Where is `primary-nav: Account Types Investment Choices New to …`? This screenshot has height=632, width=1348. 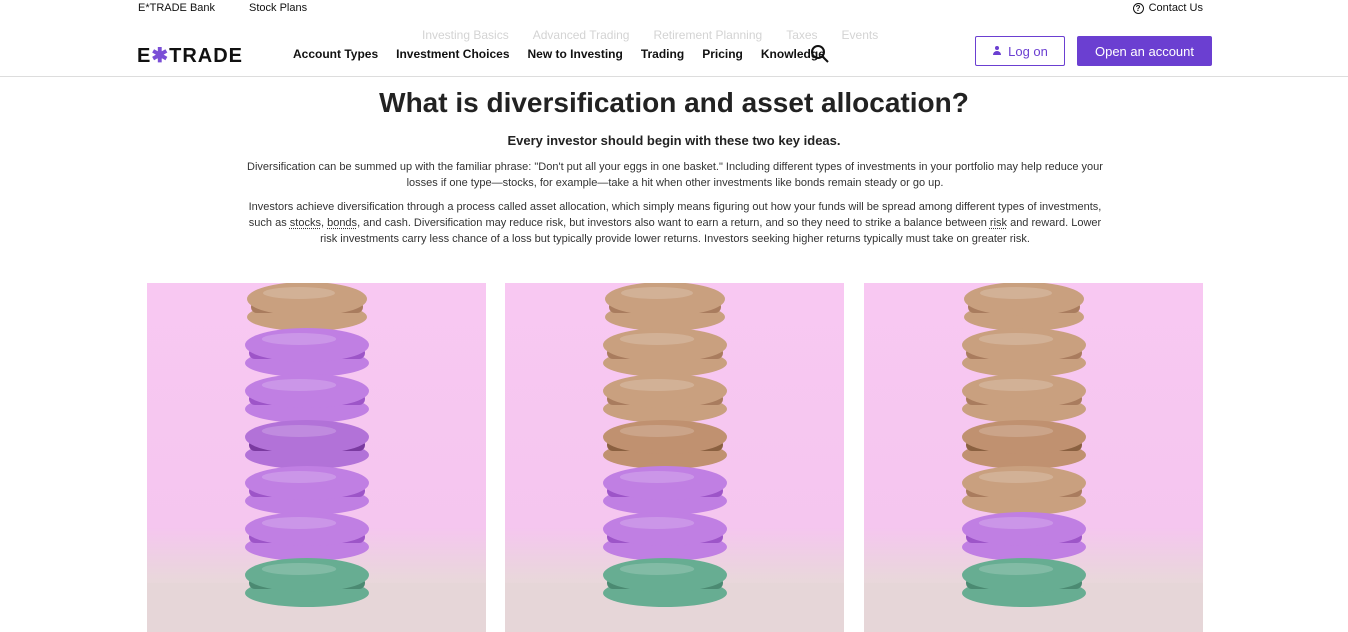
primary-nav: Account Types Investment Choices New to … is located at coordinates (559, 54).